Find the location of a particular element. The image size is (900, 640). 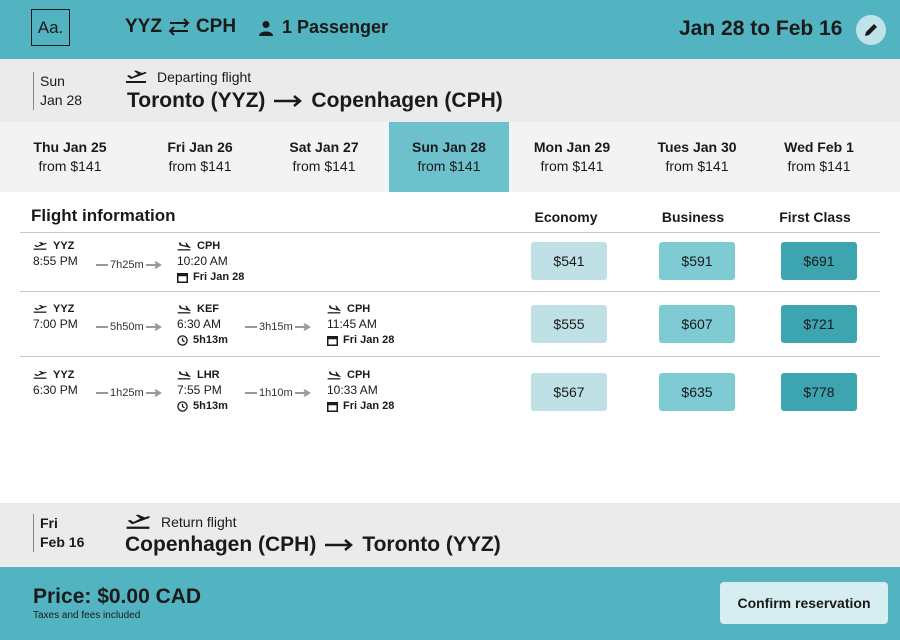

return-label: Return flight is located at coordinates (180, 522).